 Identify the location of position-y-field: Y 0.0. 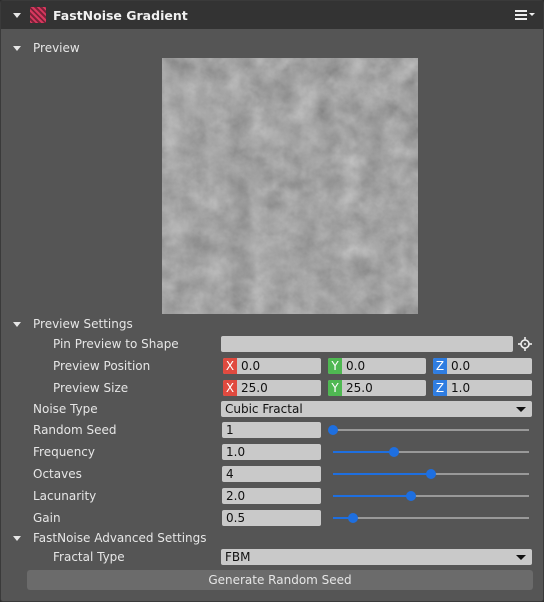
(377, 366).